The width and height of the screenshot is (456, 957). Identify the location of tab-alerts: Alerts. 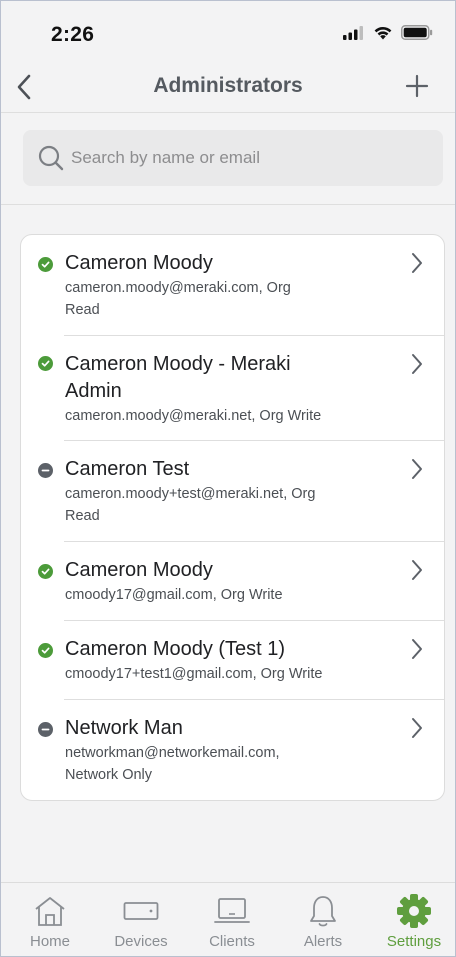
(323, 919).